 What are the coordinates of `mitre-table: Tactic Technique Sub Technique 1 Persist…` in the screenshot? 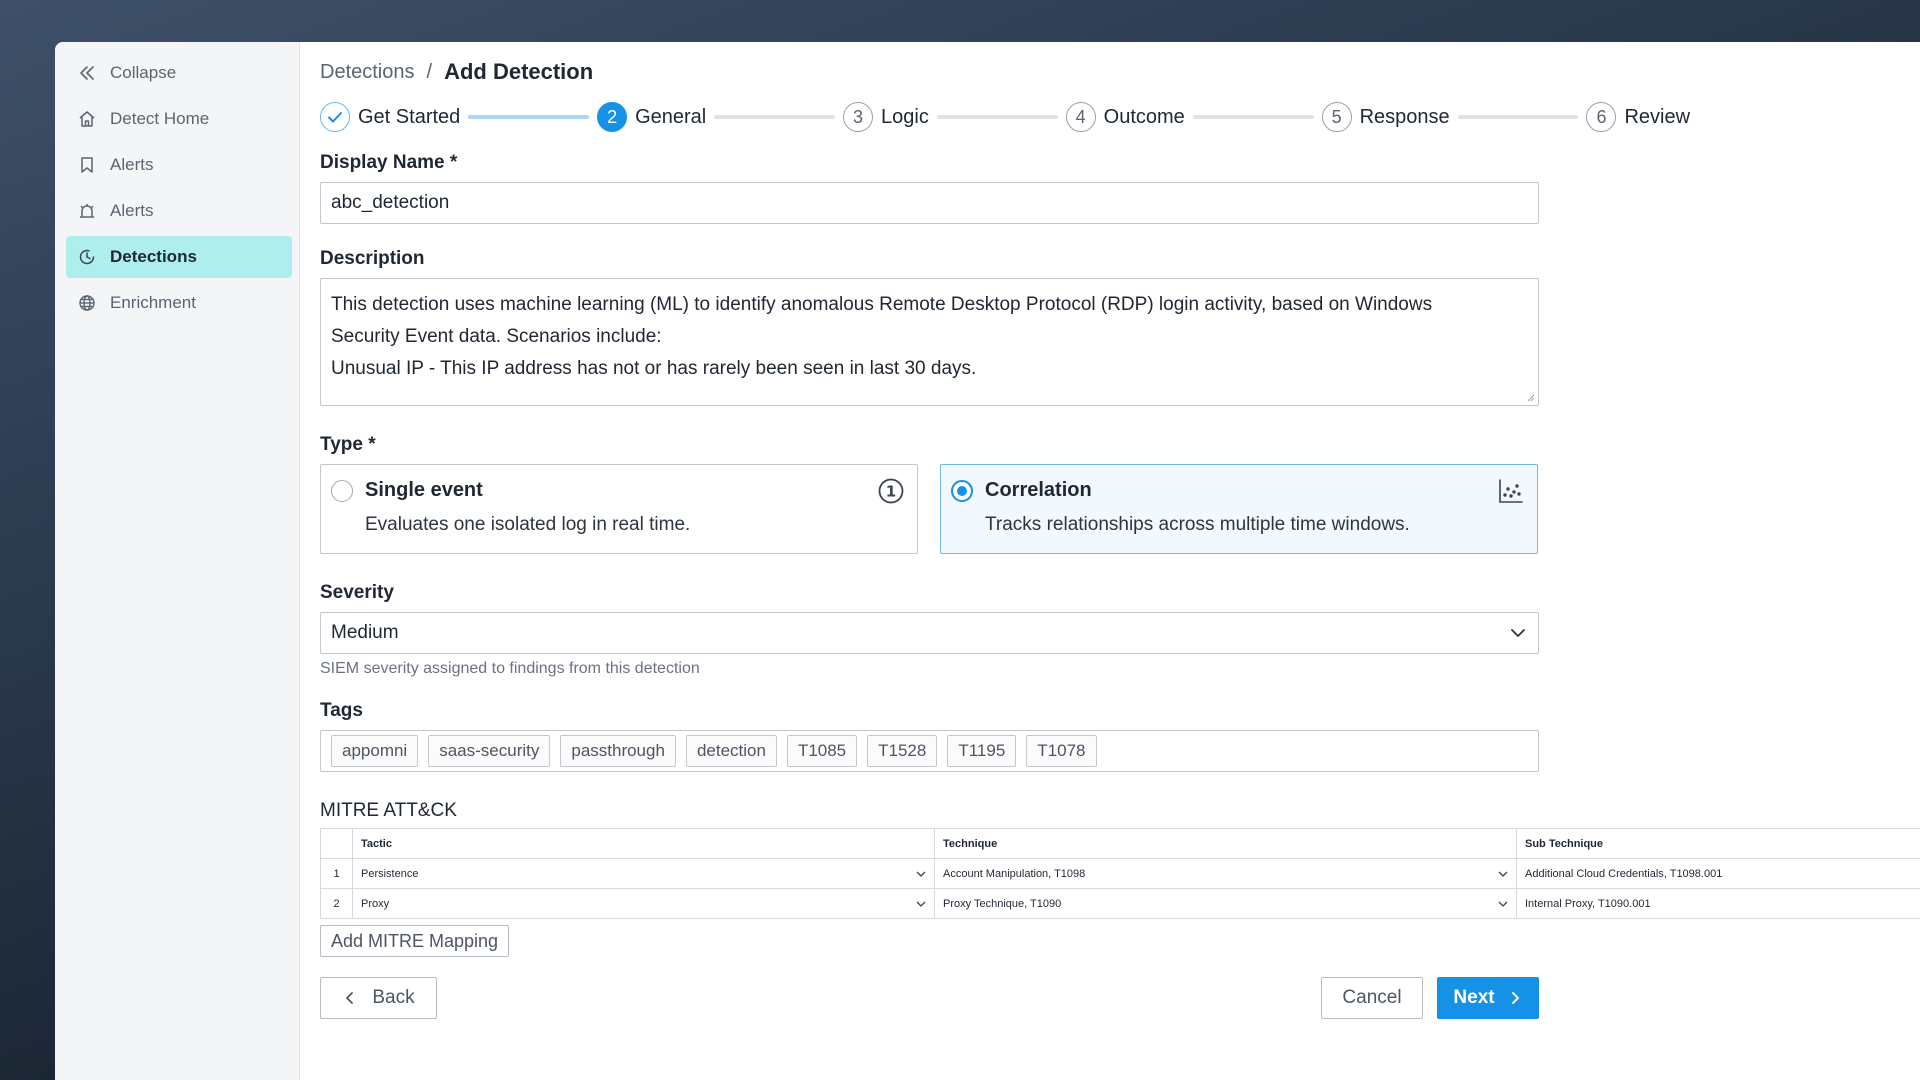 It's located at (1120, 873).